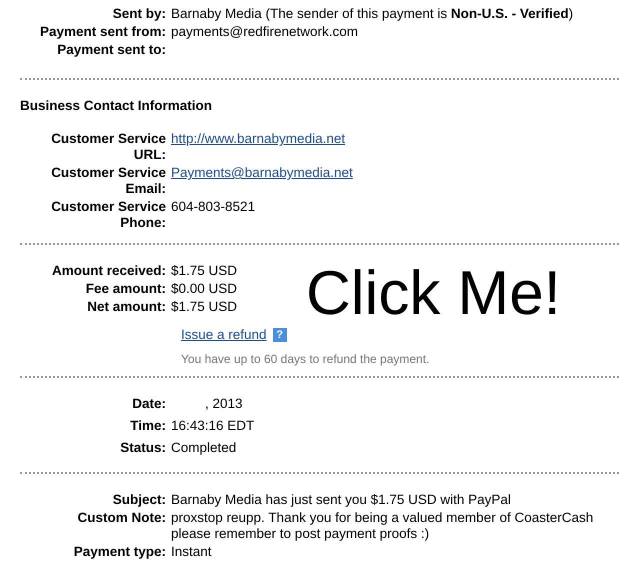  Describe the element at coordinates (147, 426) in the screenshot. I see `field-label: Time:` at that location.